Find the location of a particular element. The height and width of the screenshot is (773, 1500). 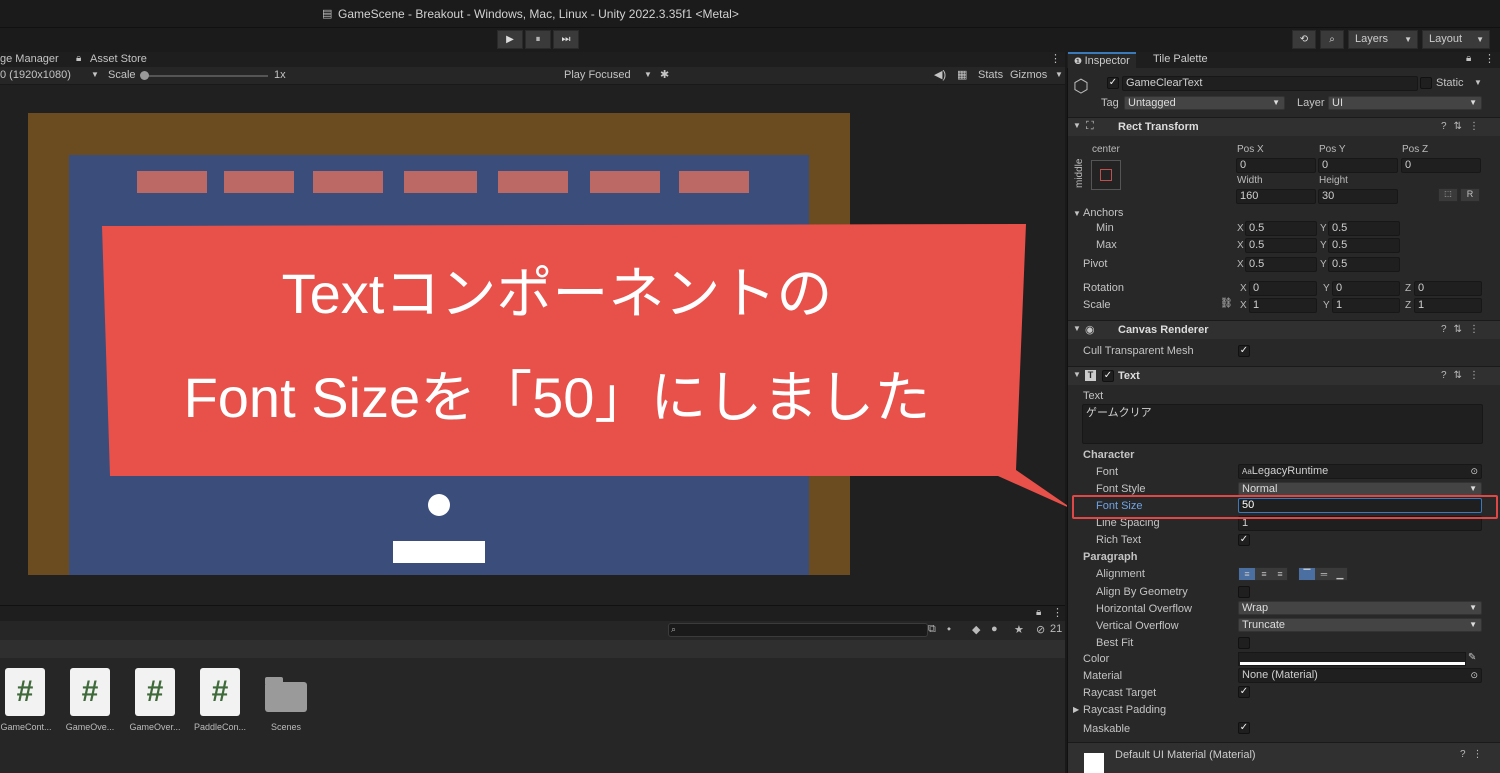

font-style-dropdown: Normal ▼ is located at coordinates (1360, 489).